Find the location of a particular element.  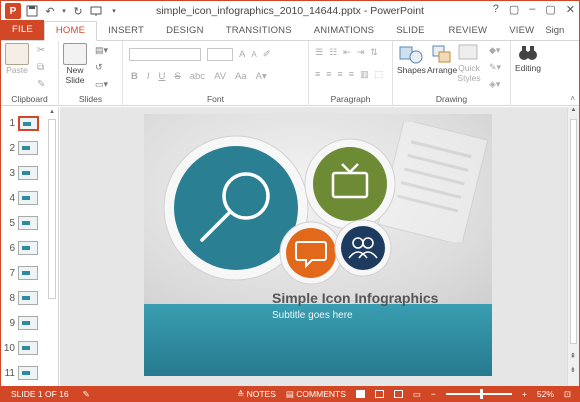

zoom-slider-knob is located at coordinates (481, 394).